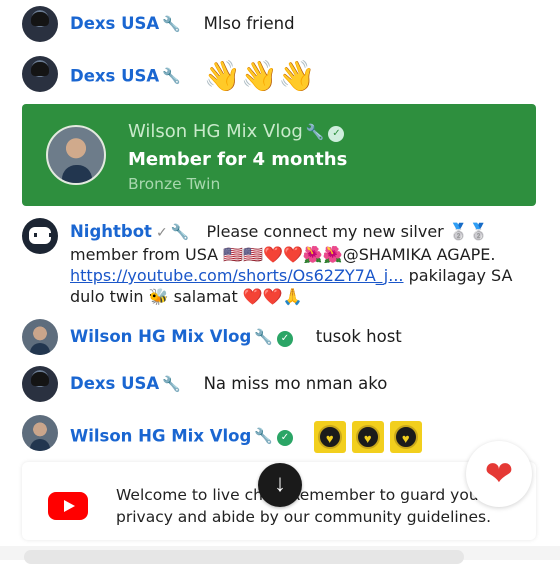 The image size is (560, 564). Describe the element at coordinates (215, 131) in the screenshot. I see `member-name: Wilson HG Mix Vlog` at that location.